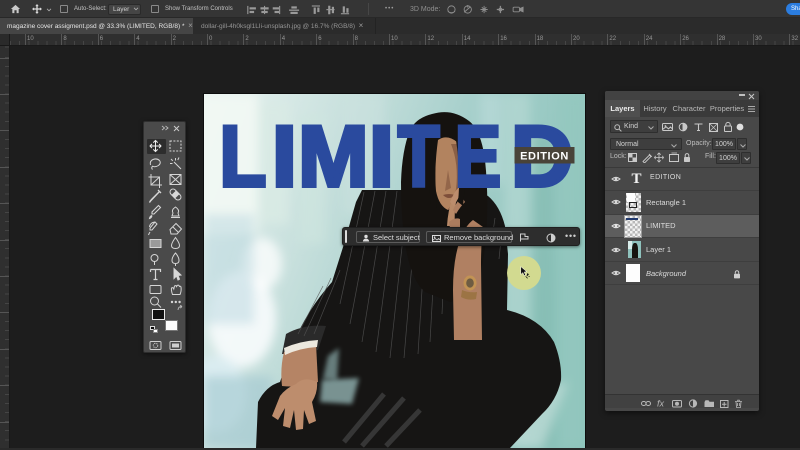 This screenshot has height=450, width=800. I want to click on svg-text: M, so click(333, 157).